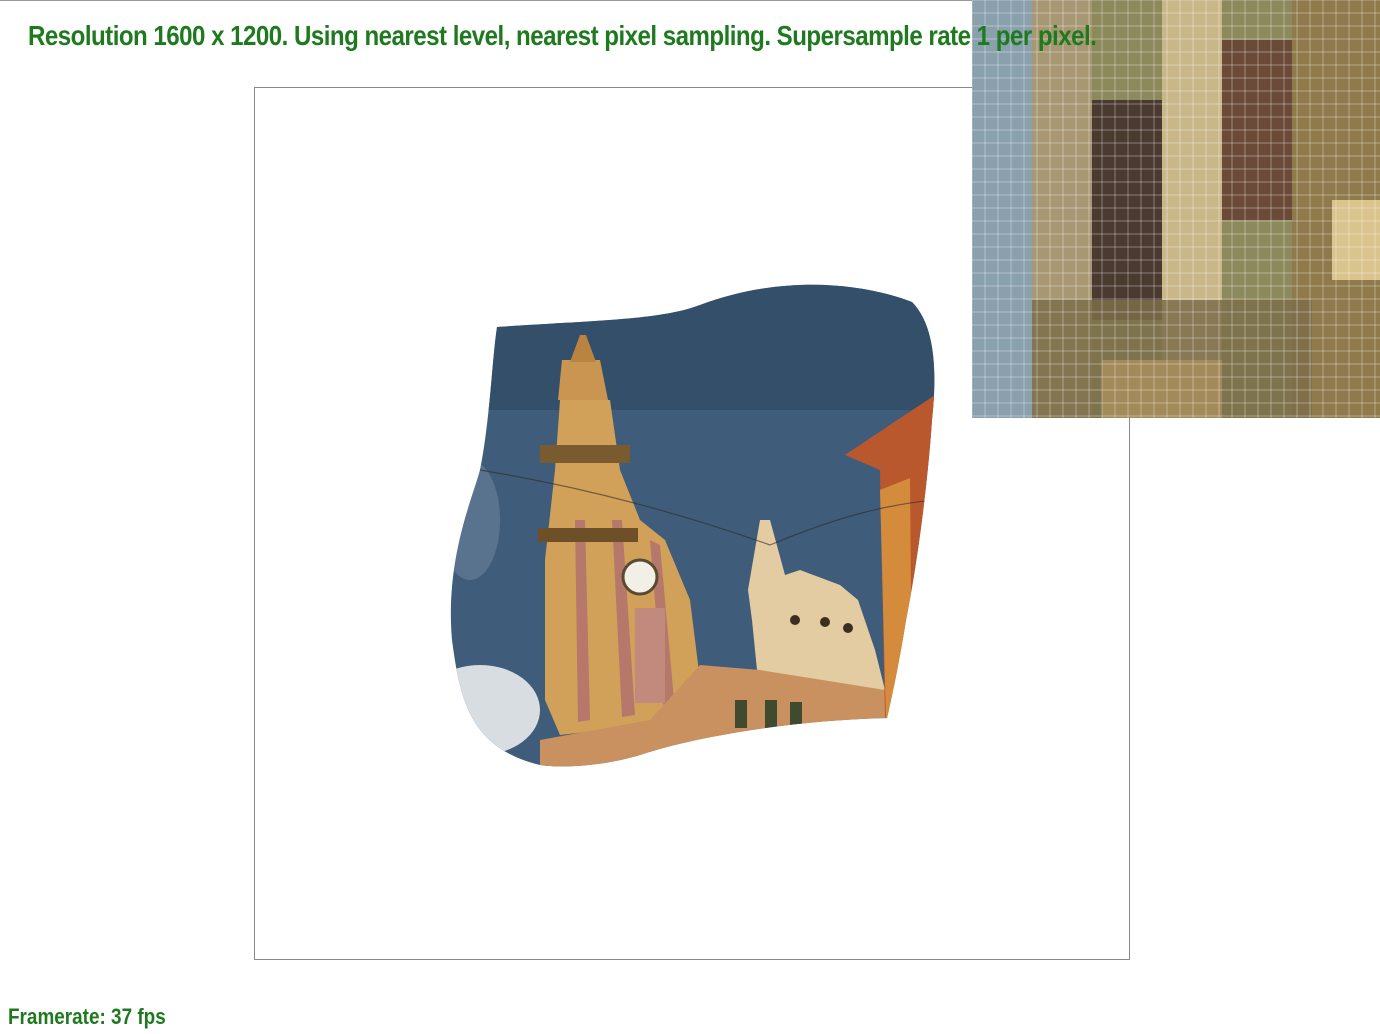 Image resolution: width=1380 pixels, height=1034 pixels. What do you see at coordinates (1176, 209) in the screenshot?
I see `pixel-zoom-inset` at bounding box center [1176, 209].